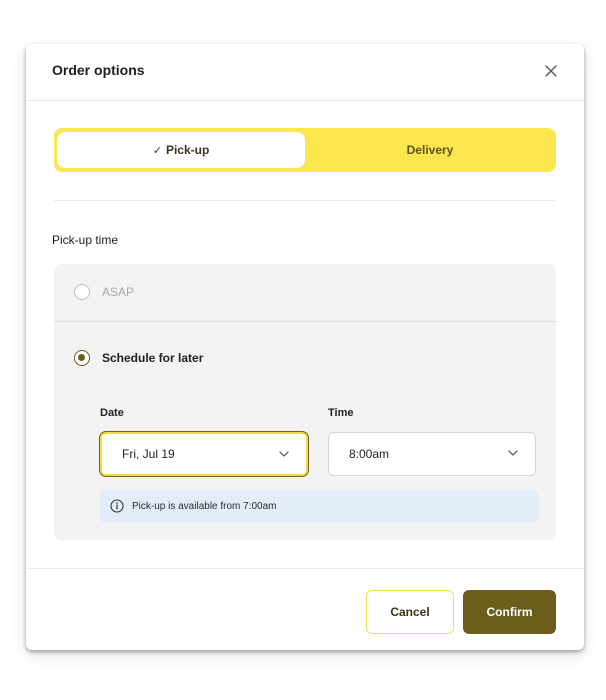 The height and width of the screenshot is (700, 606). Describe the element at coordinates (509, 612) in the screenshot. I see `confirm-button: Confirm` at that location.